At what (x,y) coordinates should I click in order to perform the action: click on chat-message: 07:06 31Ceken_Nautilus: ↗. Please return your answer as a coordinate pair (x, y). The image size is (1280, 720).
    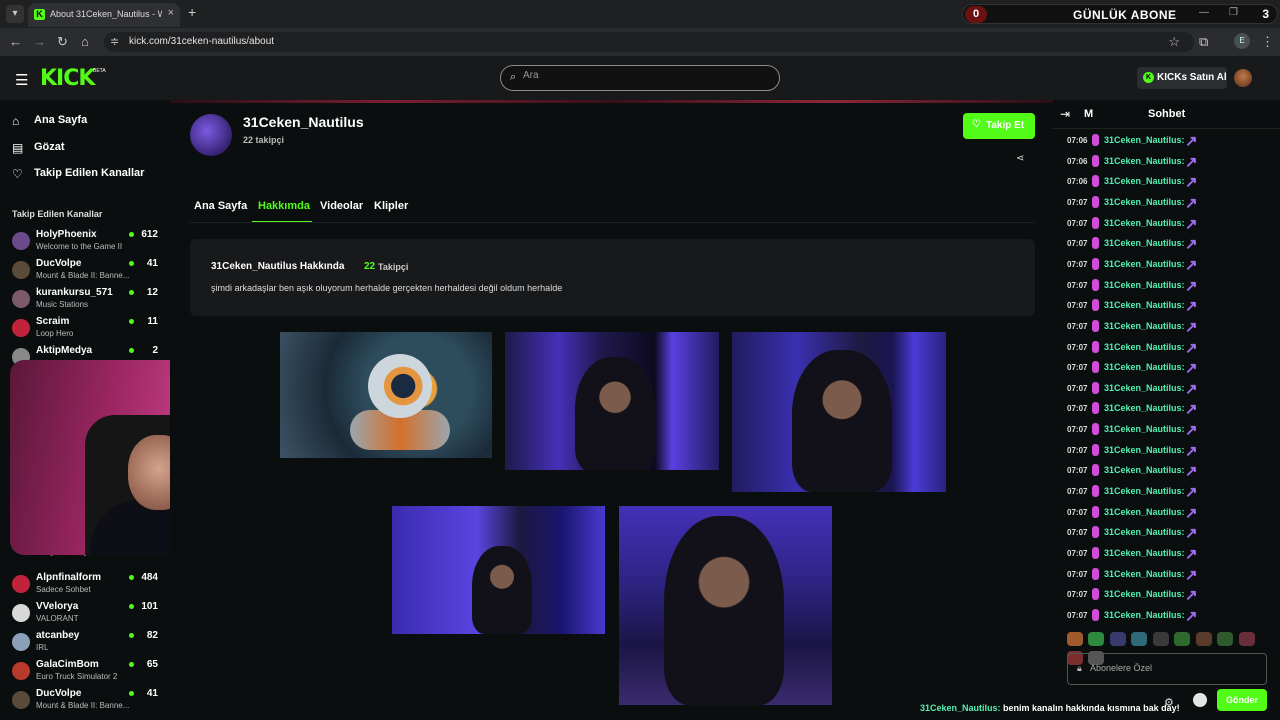
    Looking at the image, I should click on (1167, 183).